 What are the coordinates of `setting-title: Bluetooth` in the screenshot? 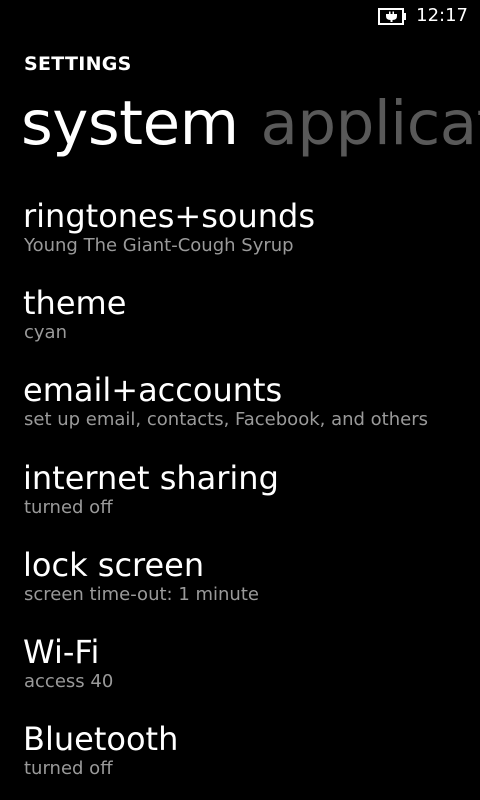 It's located at (101, 739).